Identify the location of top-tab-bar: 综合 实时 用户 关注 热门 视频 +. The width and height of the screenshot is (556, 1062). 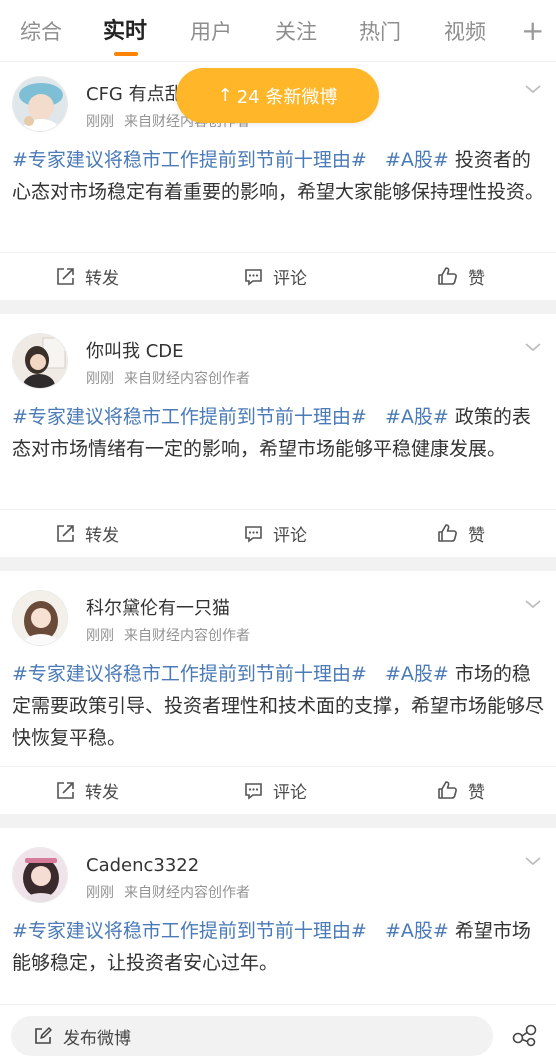
(278, 31).